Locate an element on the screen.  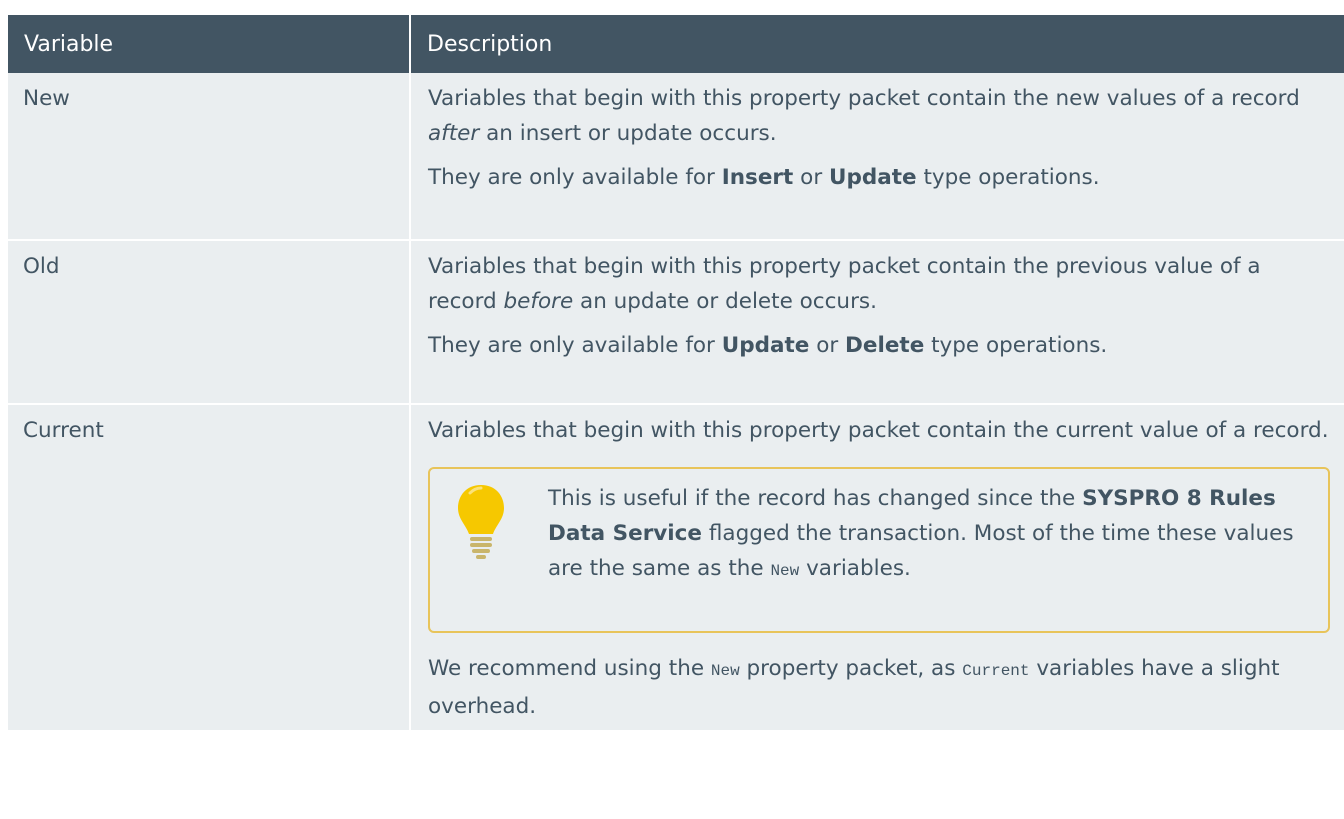
variable-cell: Current is located at coordinates (209, 567).